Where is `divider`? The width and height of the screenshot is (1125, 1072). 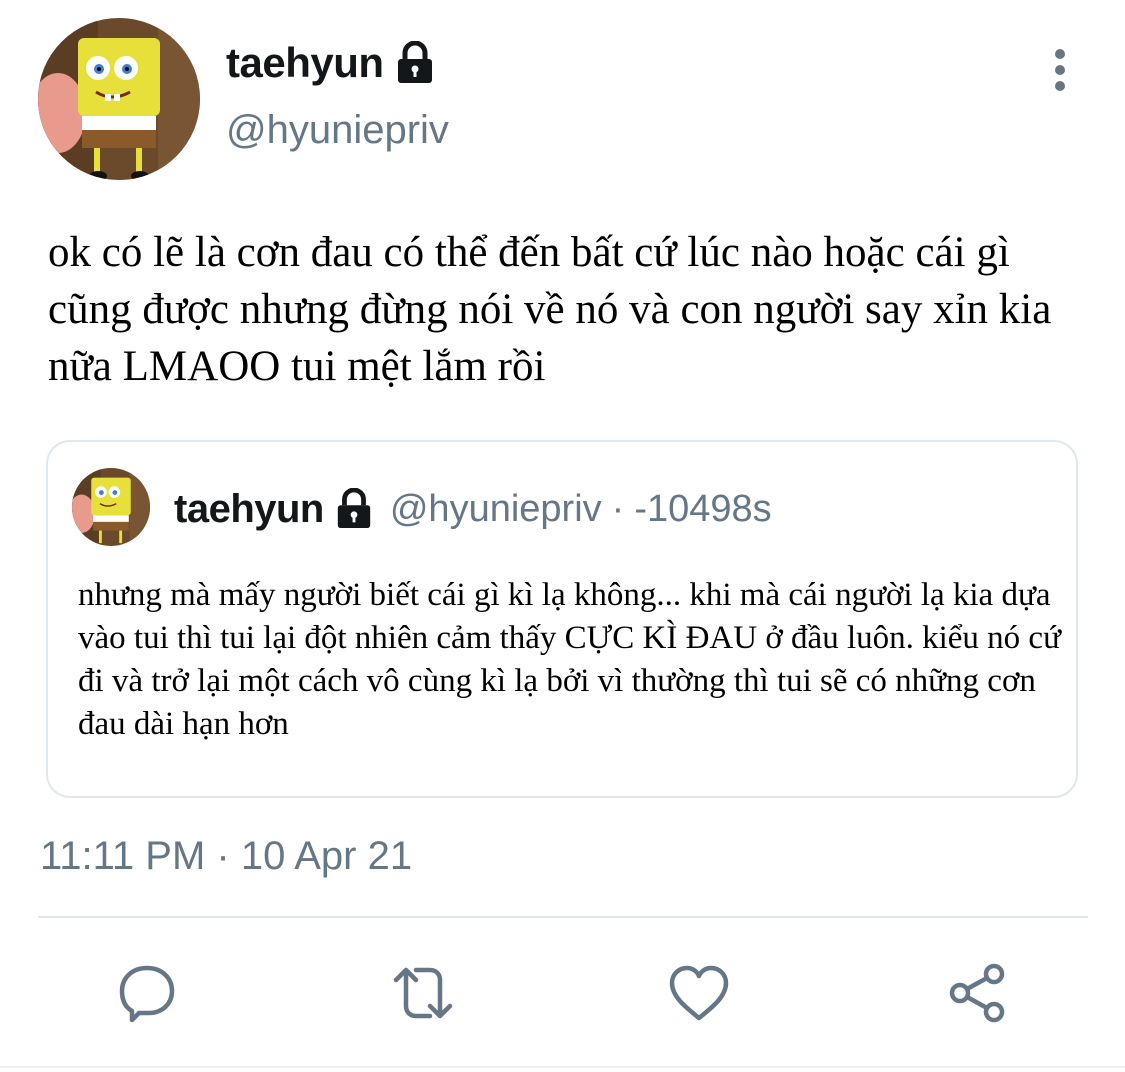 divider is located at coordinates (563, 917).